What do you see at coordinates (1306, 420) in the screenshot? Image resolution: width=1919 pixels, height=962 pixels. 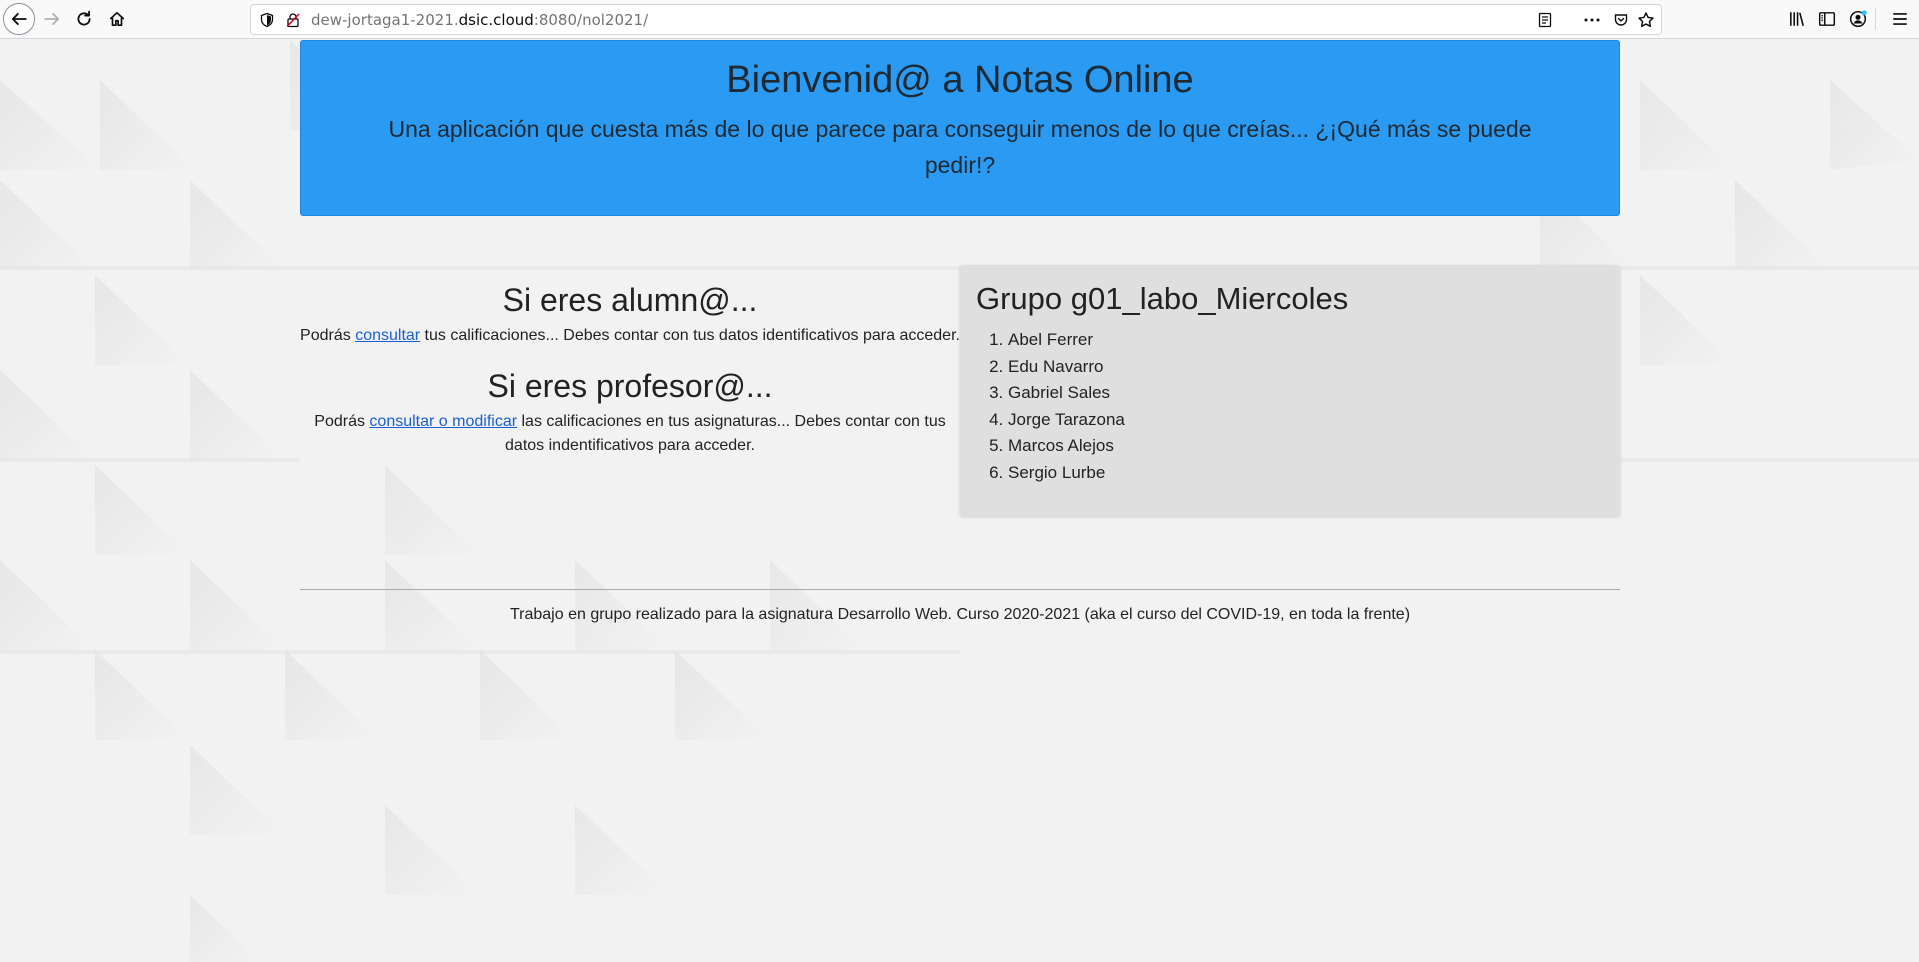 I see `list-item: Jorge Tarazona` at bounding box center [1306, 420].